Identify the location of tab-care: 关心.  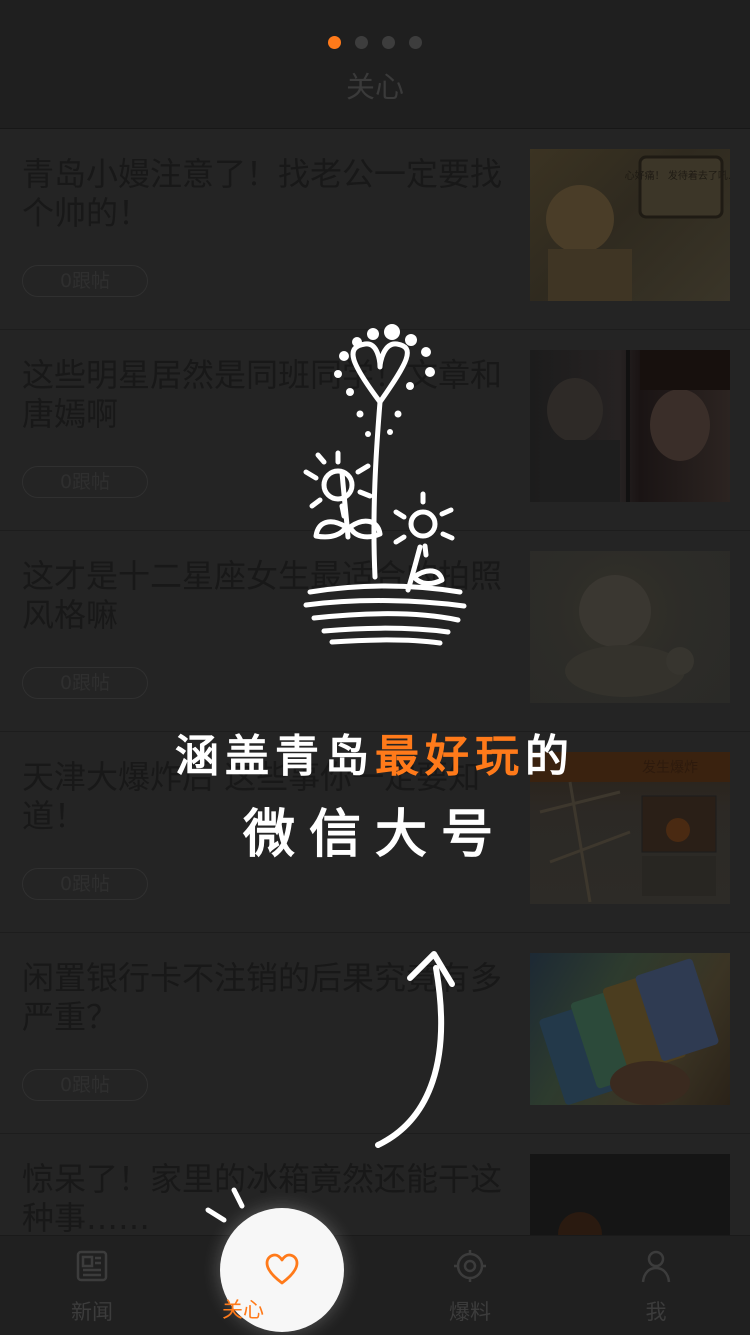
(282, 1270).